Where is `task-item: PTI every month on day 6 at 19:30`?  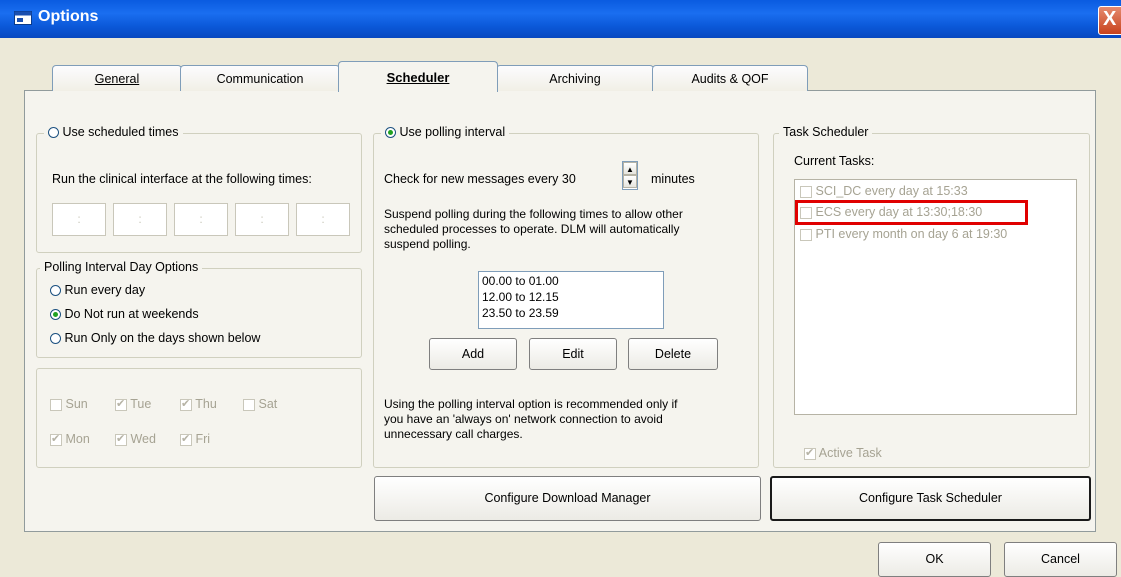 task-item: PTI every month on day 6 at 19:30 is located at coordinates (903, 234).